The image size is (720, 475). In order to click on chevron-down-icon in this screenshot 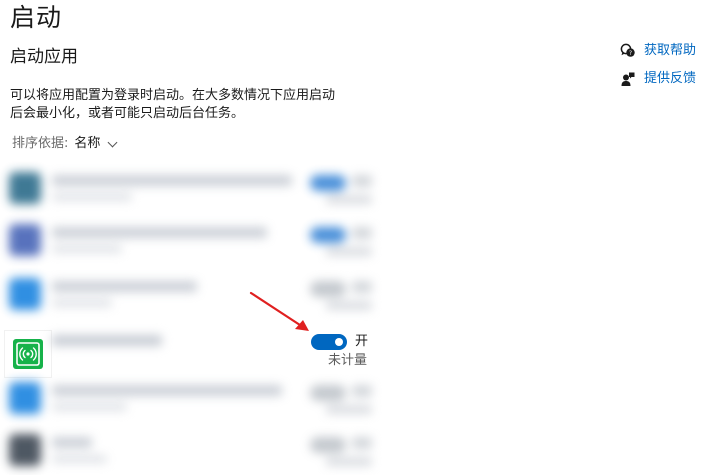, I will do `click(112, 142)`.